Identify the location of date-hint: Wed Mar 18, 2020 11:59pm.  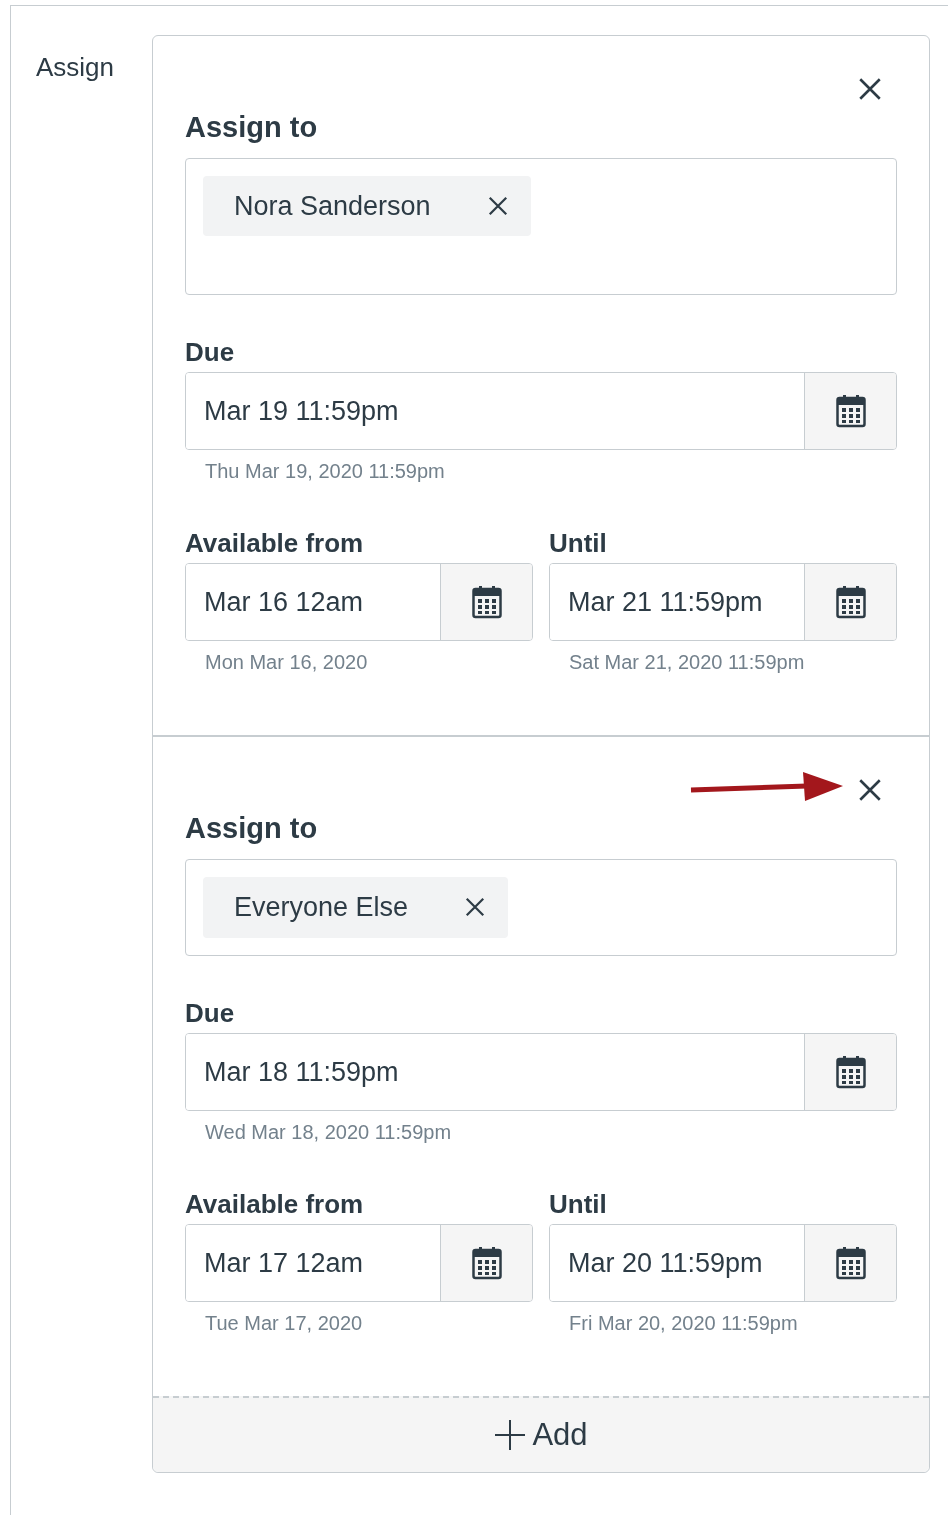
(328, 1132).